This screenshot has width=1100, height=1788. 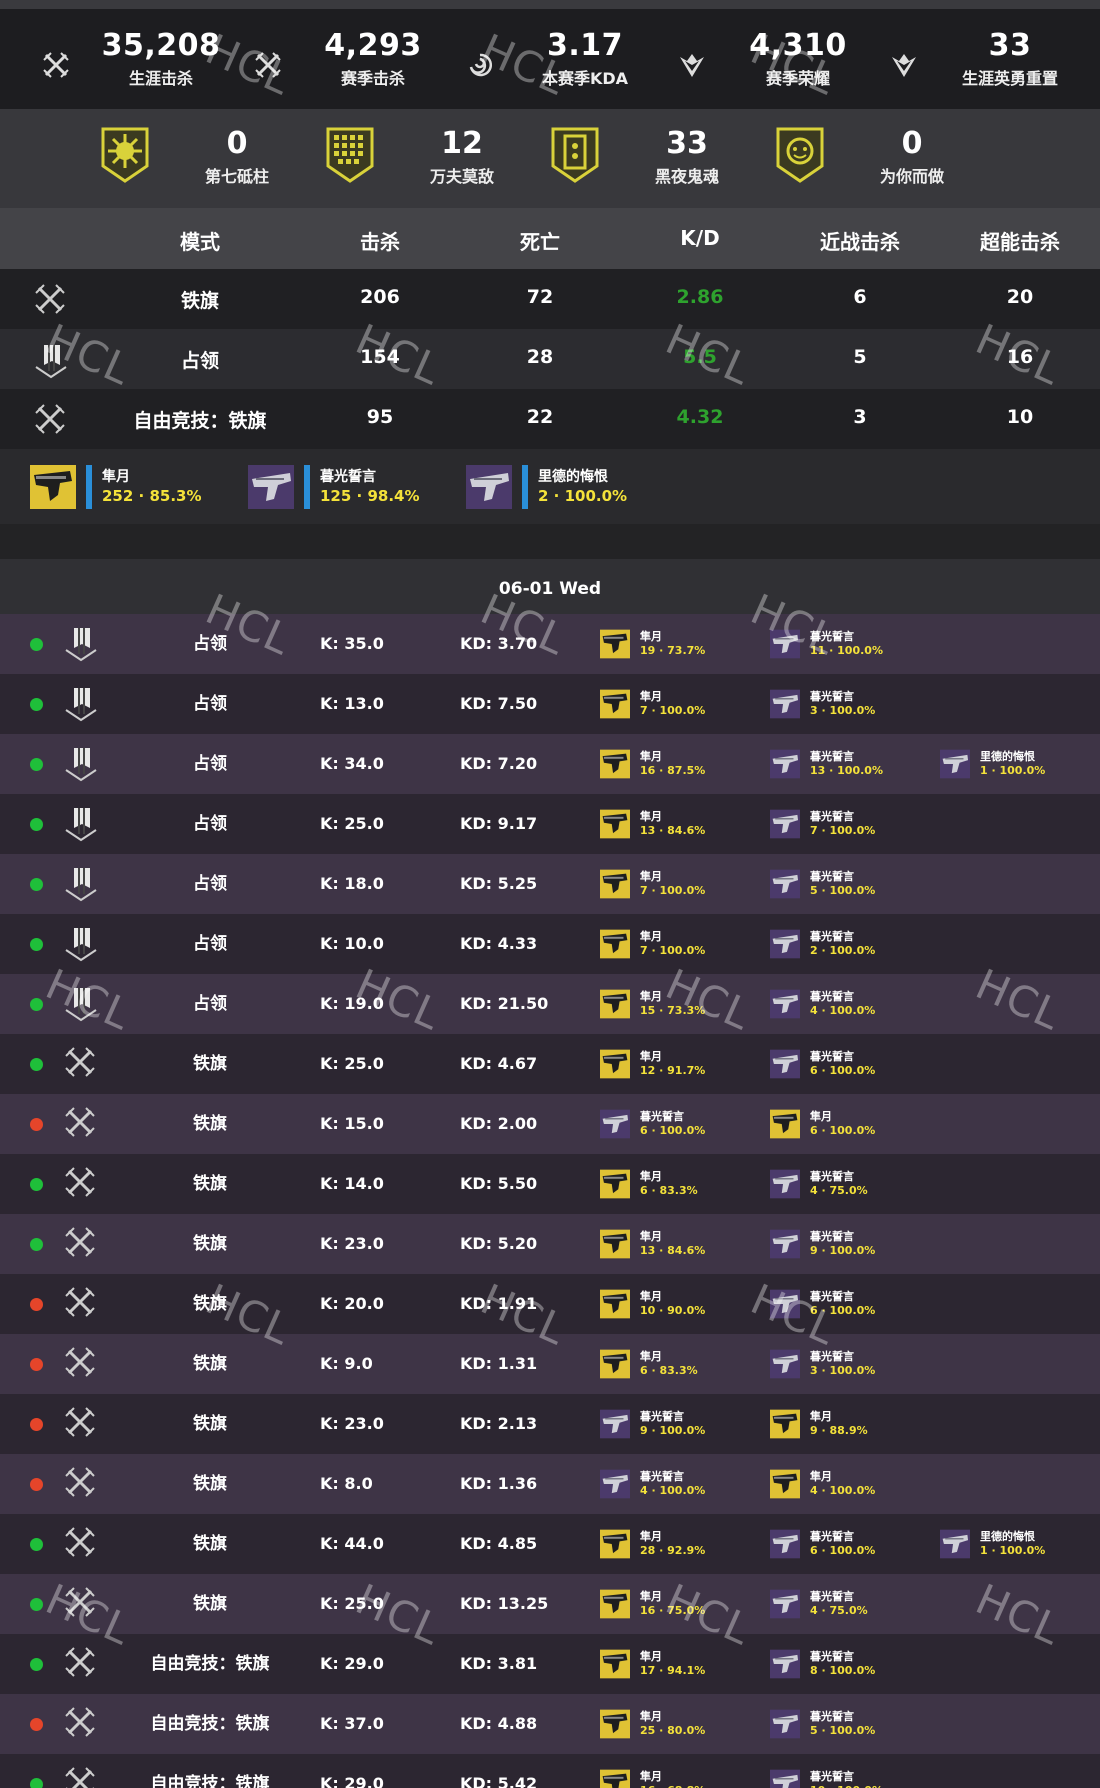 I want to click on match-kills: K: 10.0, so click(x=352, y=943).